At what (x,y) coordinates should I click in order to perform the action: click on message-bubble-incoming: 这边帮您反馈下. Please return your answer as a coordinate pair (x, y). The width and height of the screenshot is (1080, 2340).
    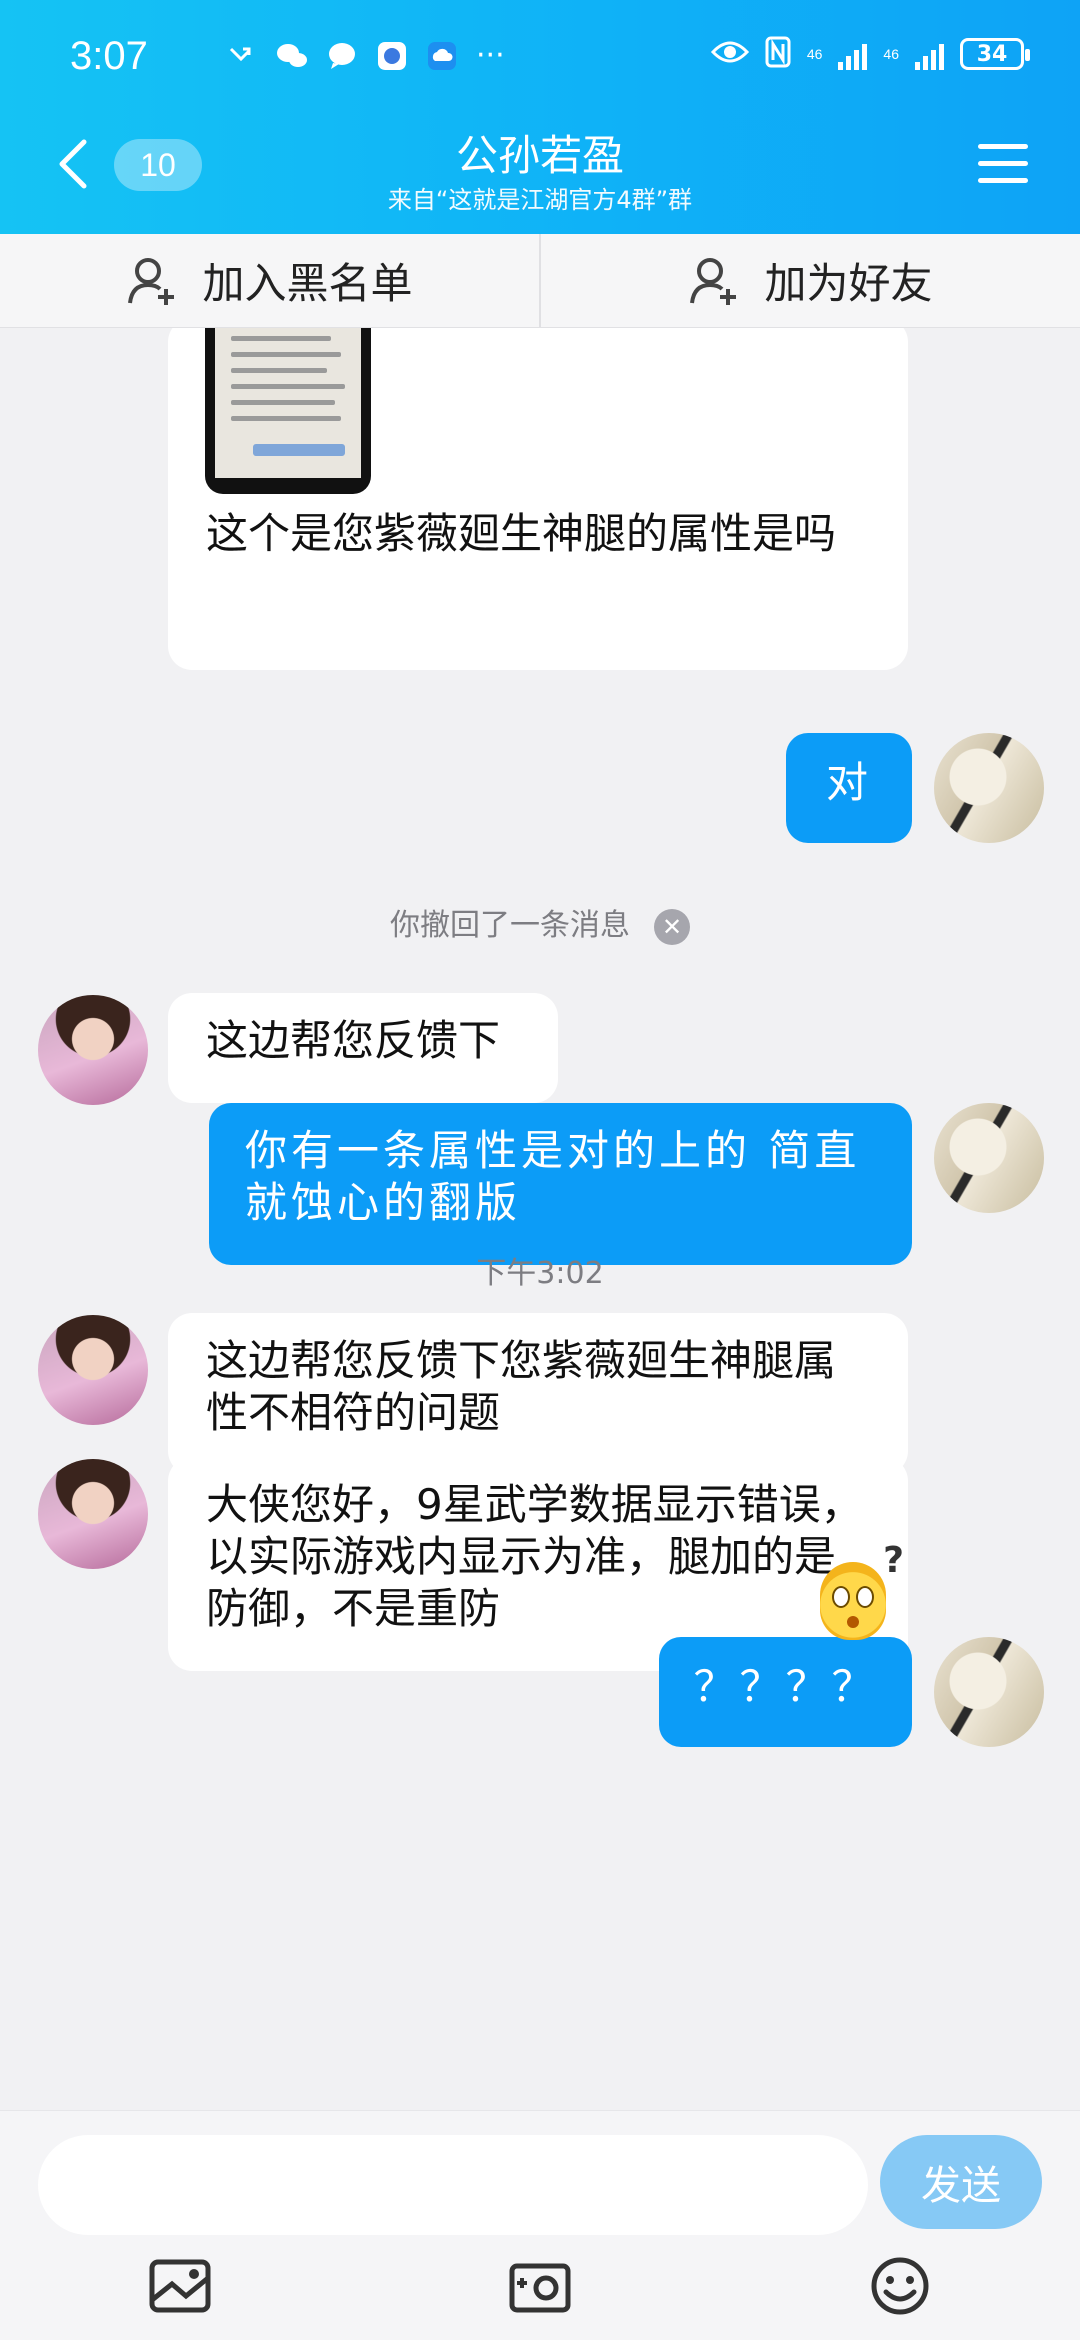
    Looking at the image, I should click on (363, 1048).